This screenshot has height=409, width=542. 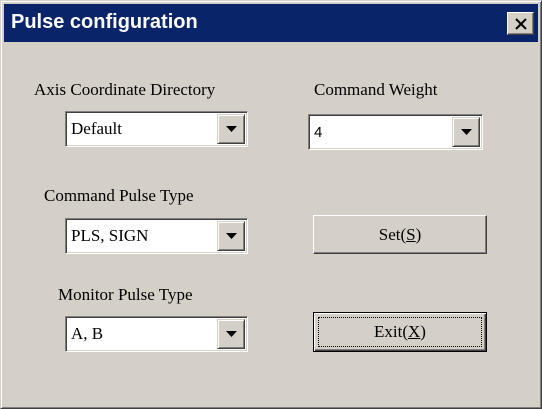 What do you see at coordinates (156, 129) in the screenshot?
I see `axis-coordinate-select: Default` at bounding box center [156, 129].